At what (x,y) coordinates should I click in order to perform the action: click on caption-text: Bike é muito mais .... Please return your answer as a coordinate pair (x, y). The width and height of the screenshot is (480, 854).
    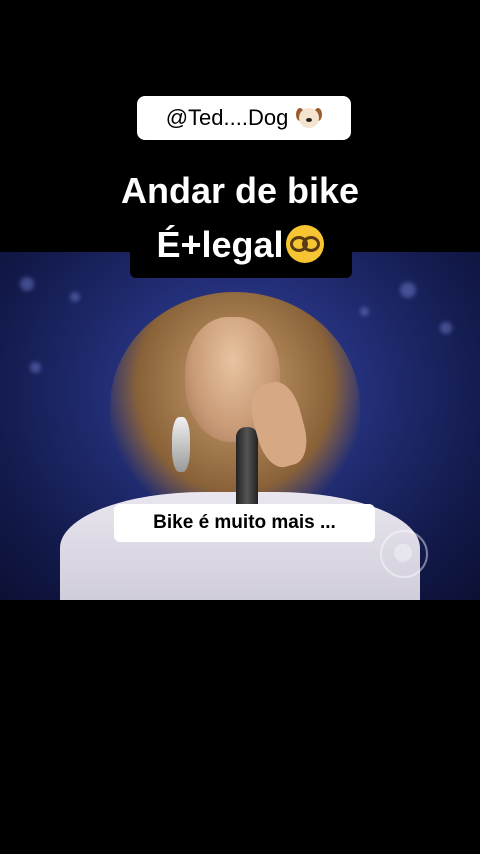
    Looking at the image, I should click on (244, 522).